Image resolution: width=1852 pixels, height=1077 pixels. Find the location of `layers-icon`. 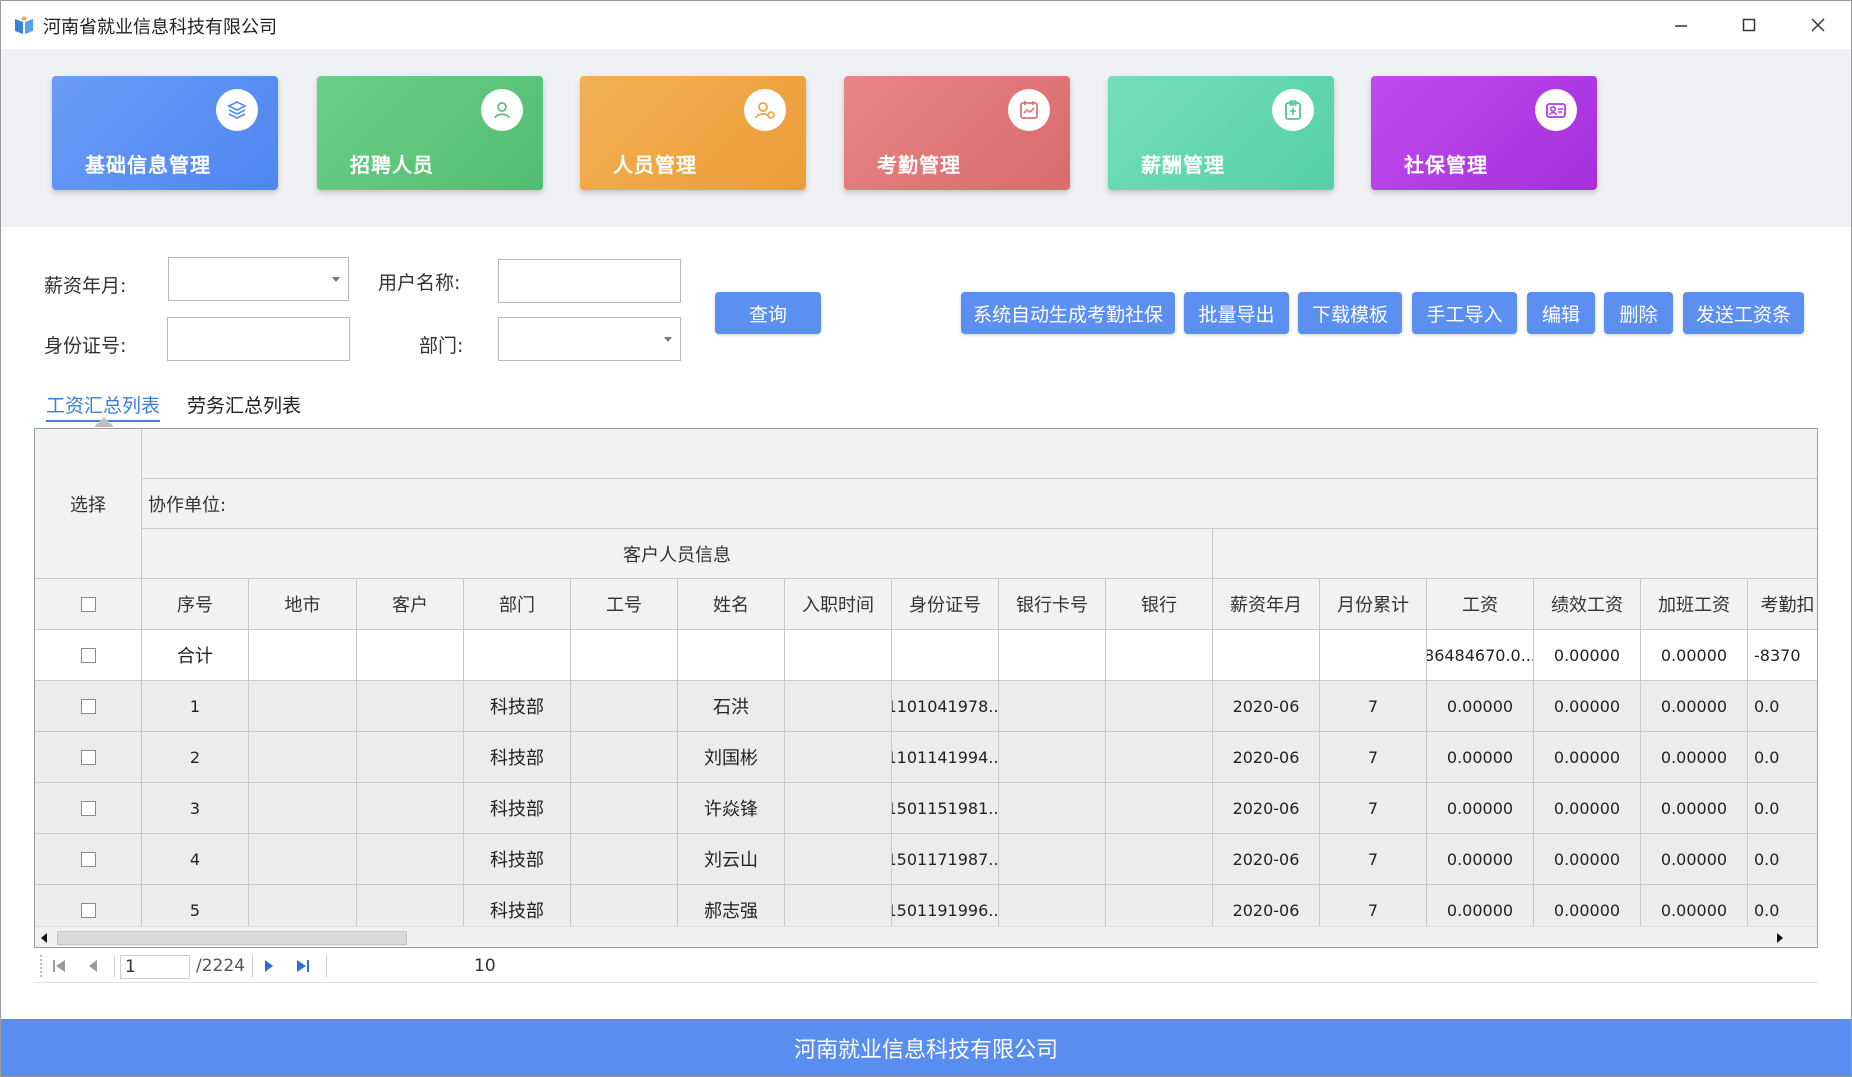

layers-icon is located at coordinates (237, 110).